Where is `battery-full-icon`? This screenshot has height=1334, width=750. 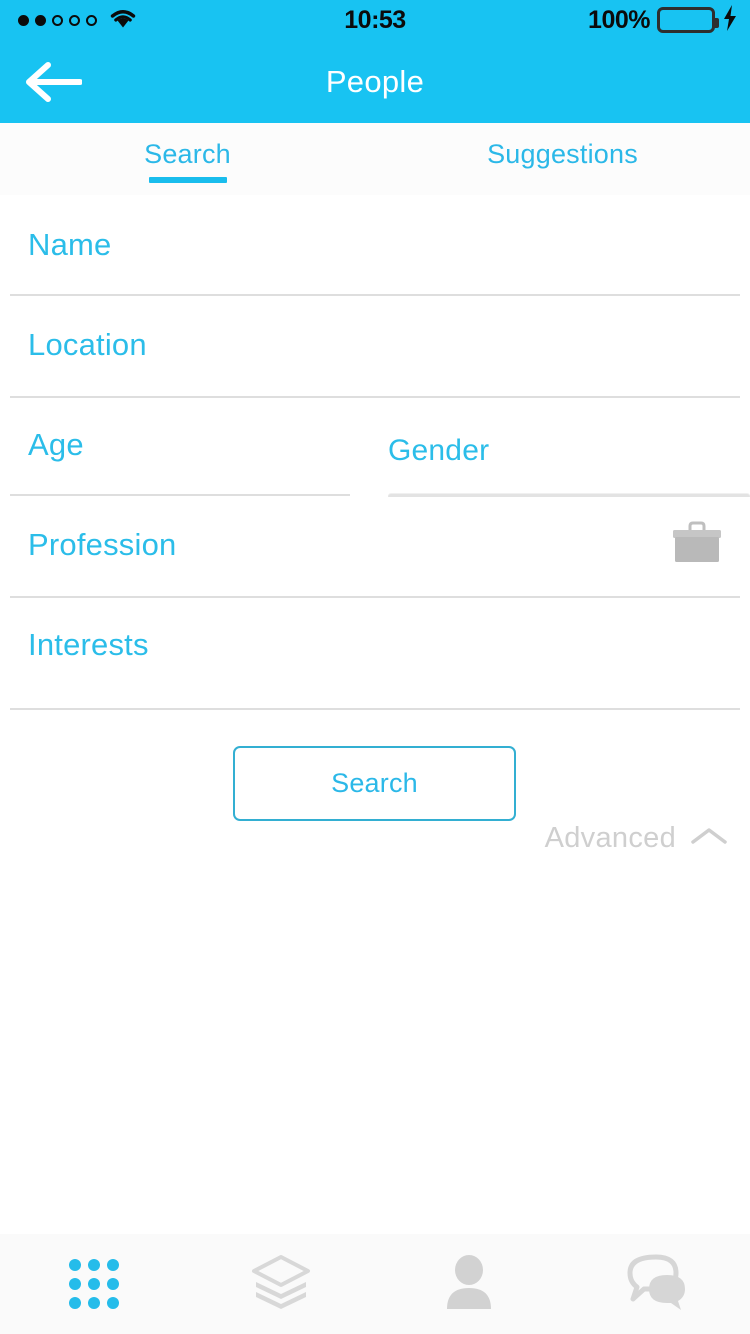 battery-full-icon is located at coordinates (688, 20).